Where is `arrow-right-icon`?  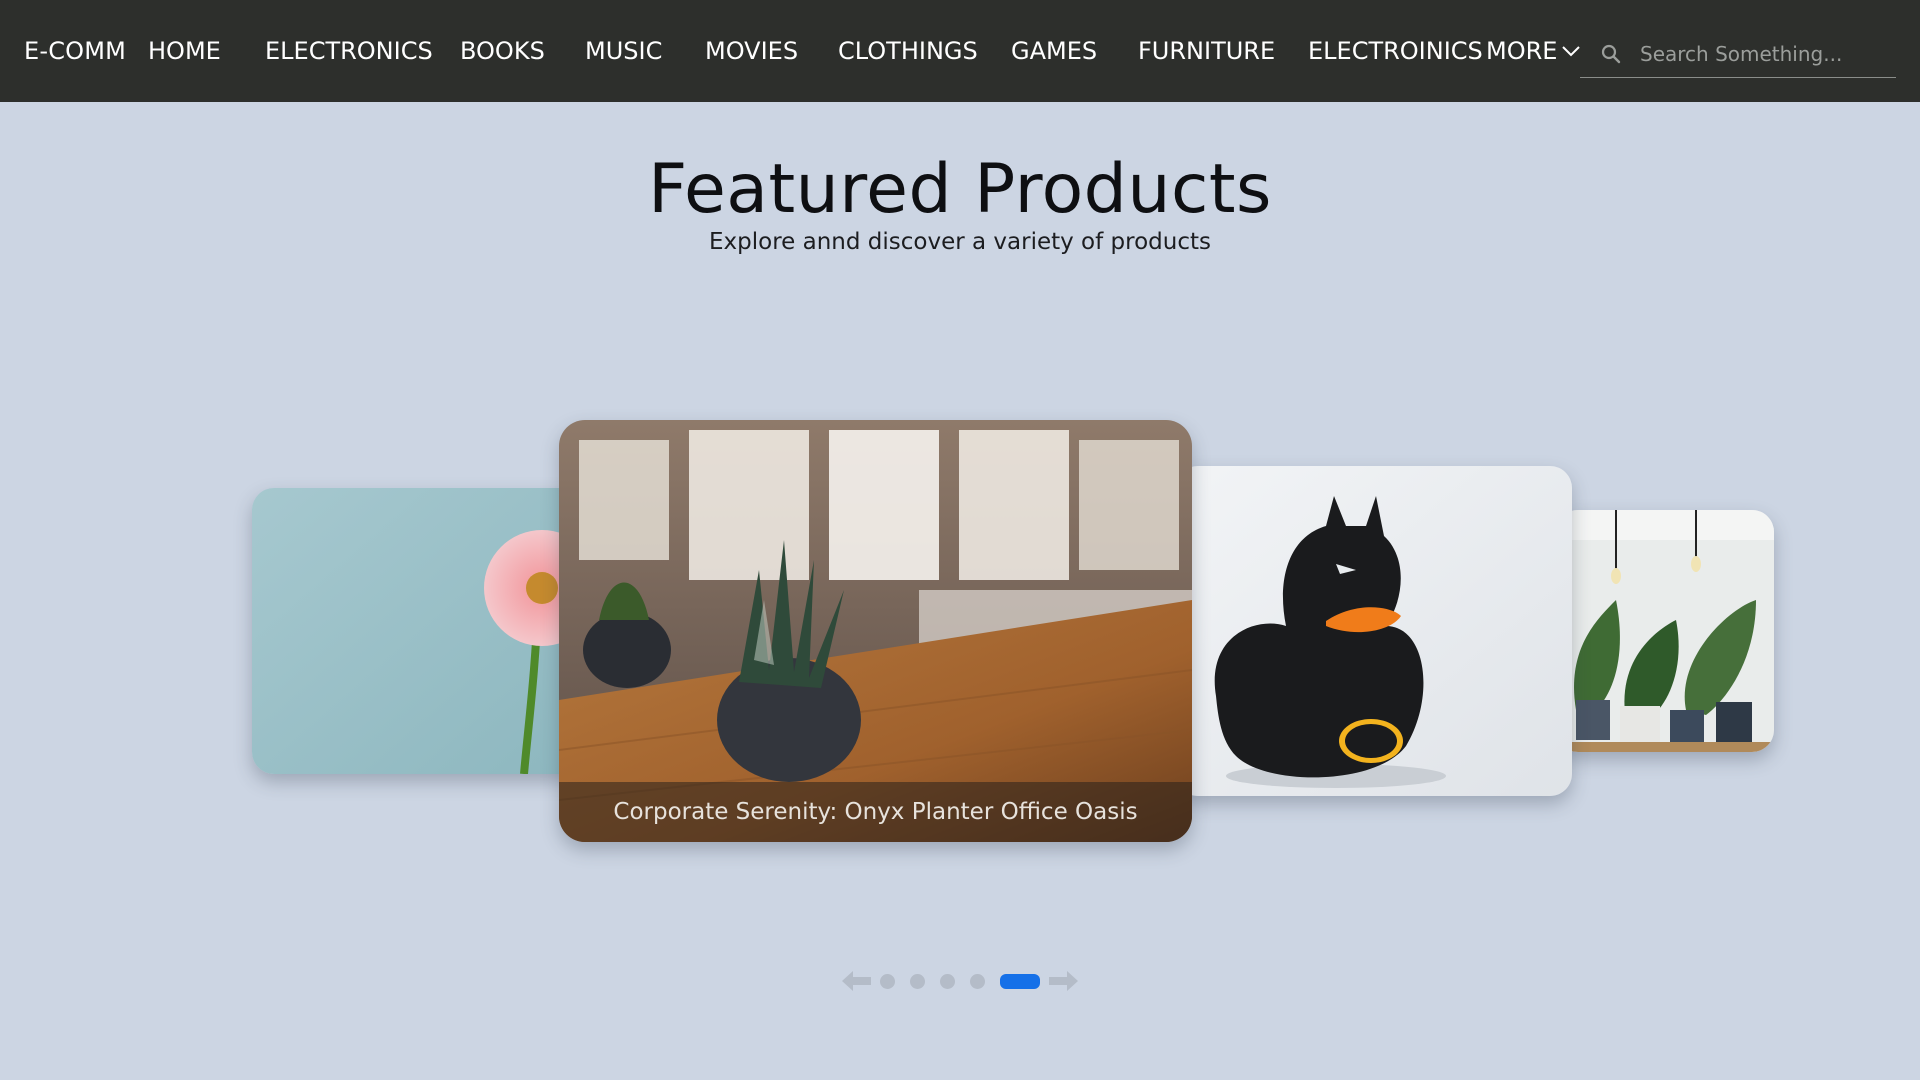 arrow-right-icon is located at coordinates (1064, 981).